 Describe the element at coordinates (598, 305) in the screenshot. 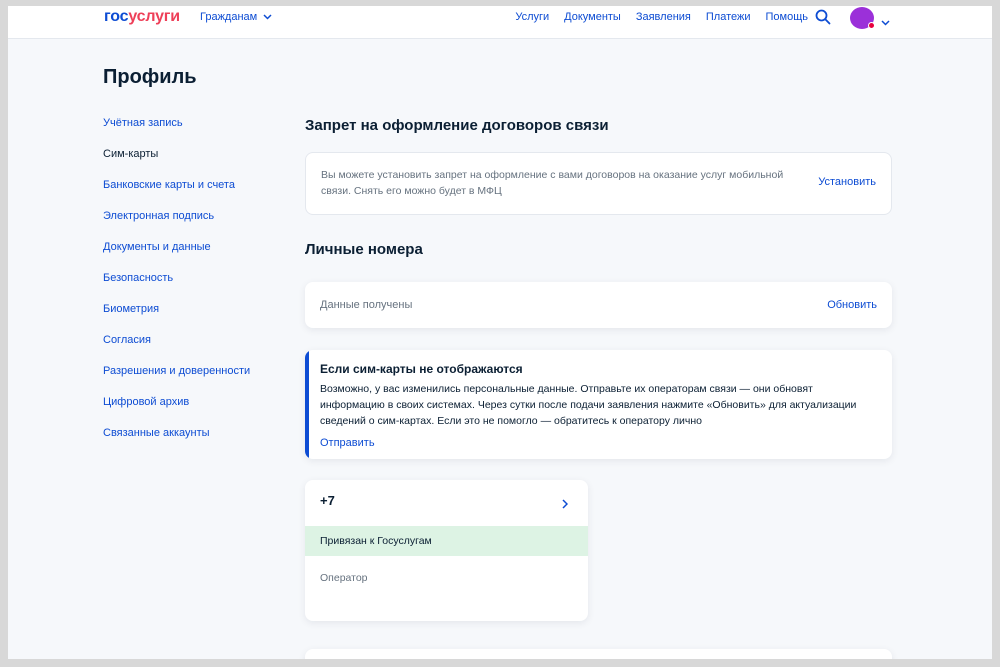

I see `data-status-card: Данные получены Обновить` at that location.